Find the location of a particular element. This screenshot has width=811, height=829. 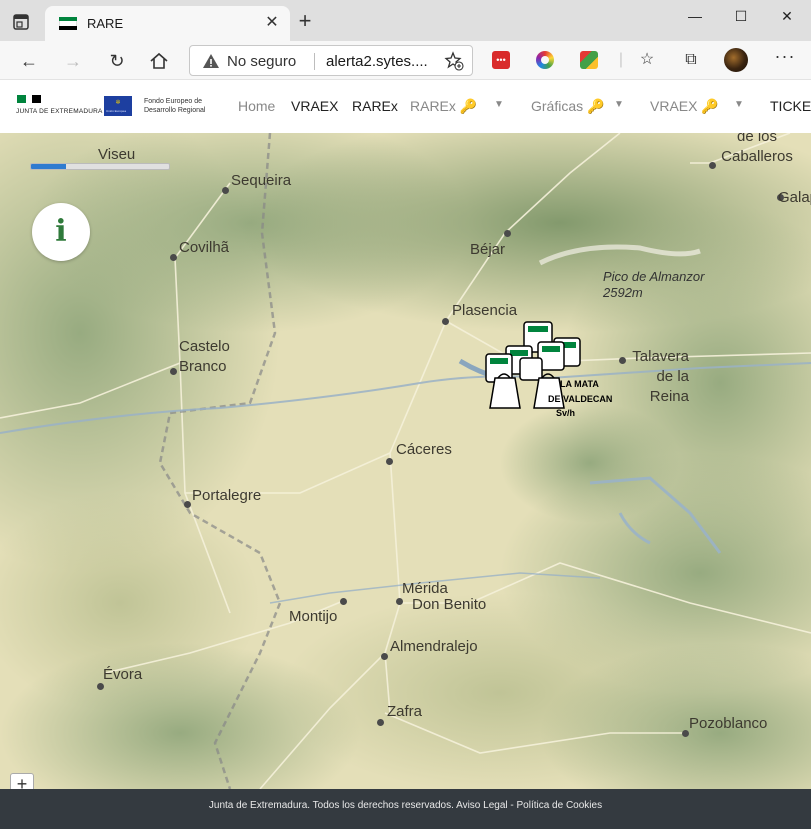

peak-elevation: 2592m is located at coordinates (623, 292).